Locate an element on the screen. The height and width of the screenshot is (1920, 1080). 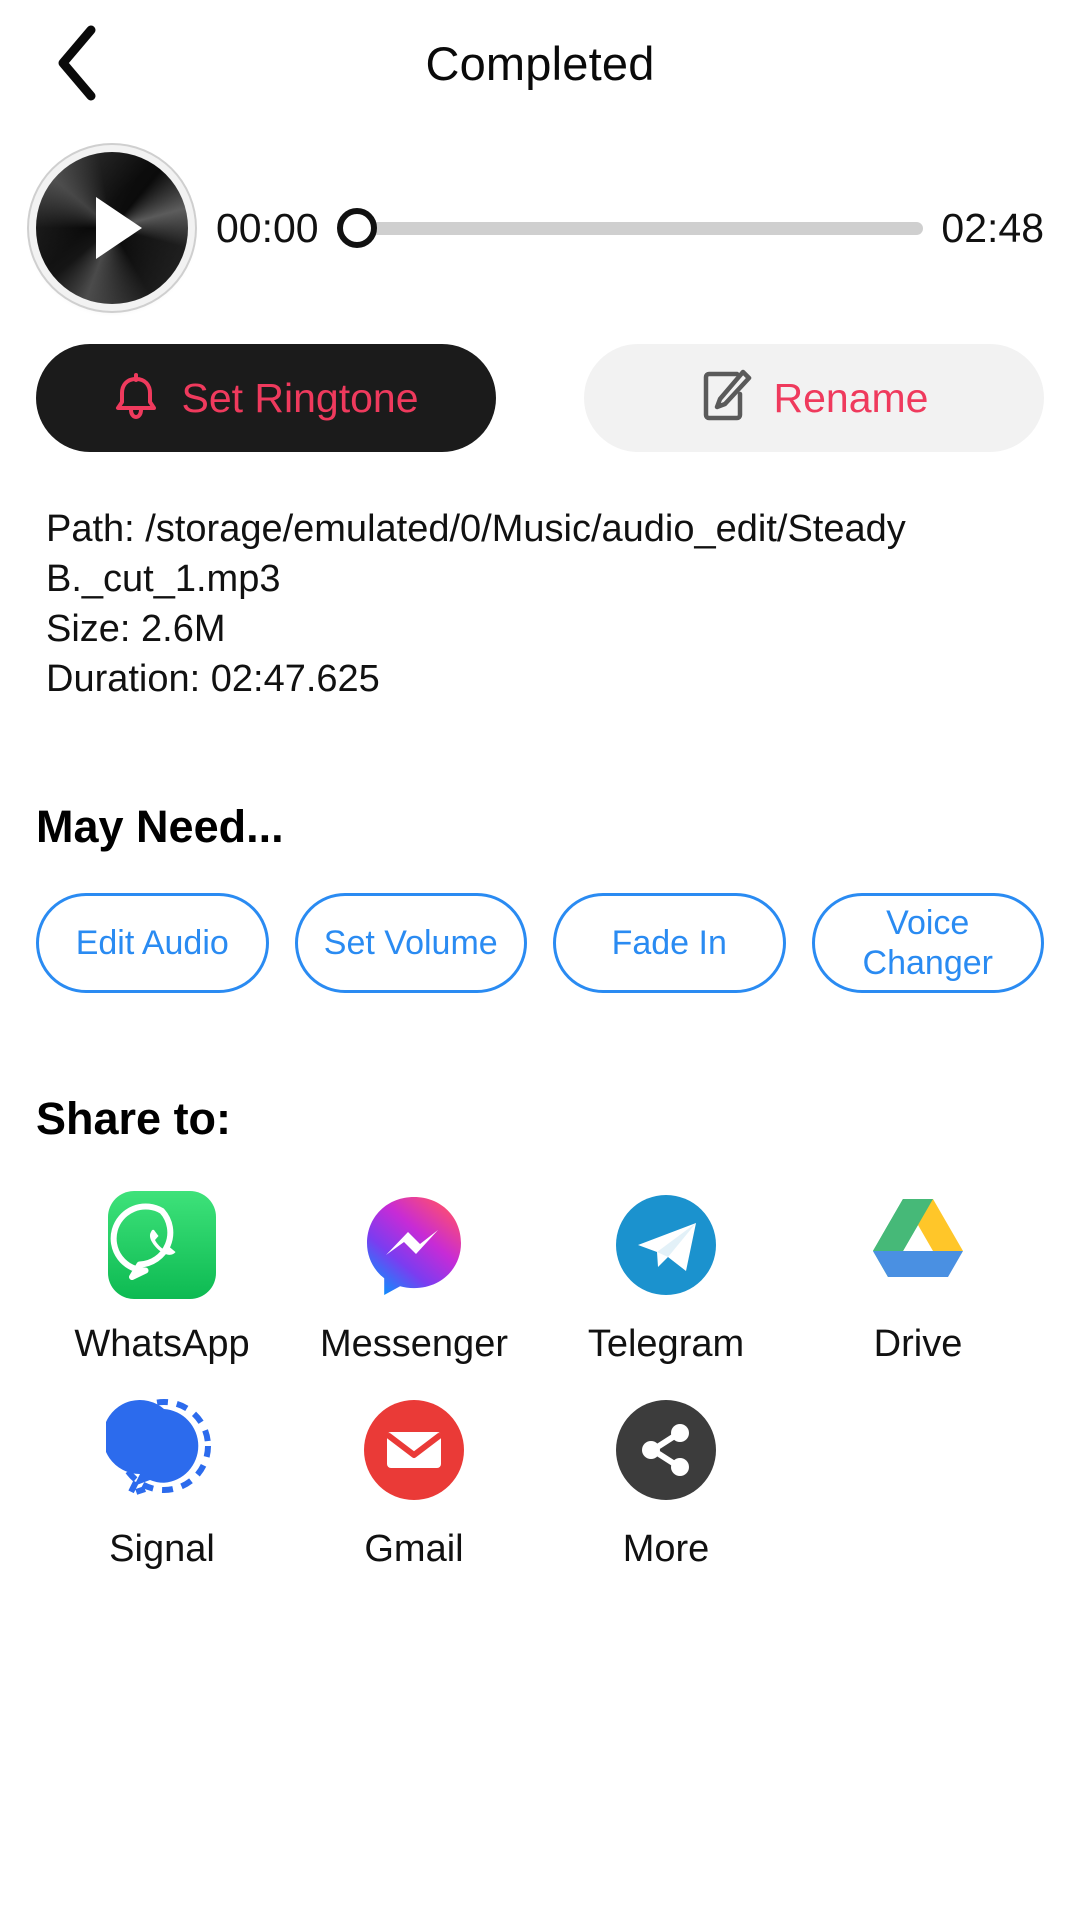
chip-voice-changer: Voice Changer is located at coordinates (927, 942).